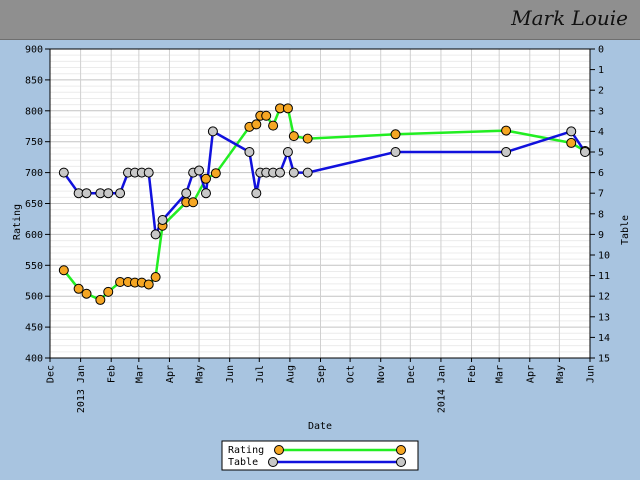  I want to click on x-tick-label: Sep, so click(321, 374).